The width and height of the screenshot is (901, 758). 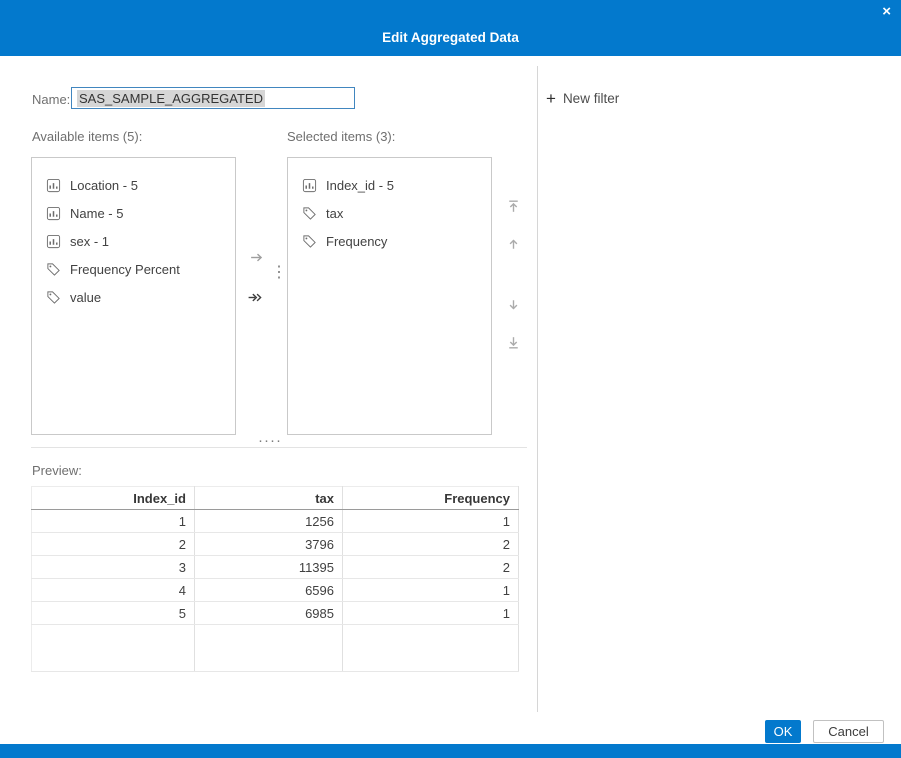 I want to click on table-empty-row, so click(x=275, y=648).